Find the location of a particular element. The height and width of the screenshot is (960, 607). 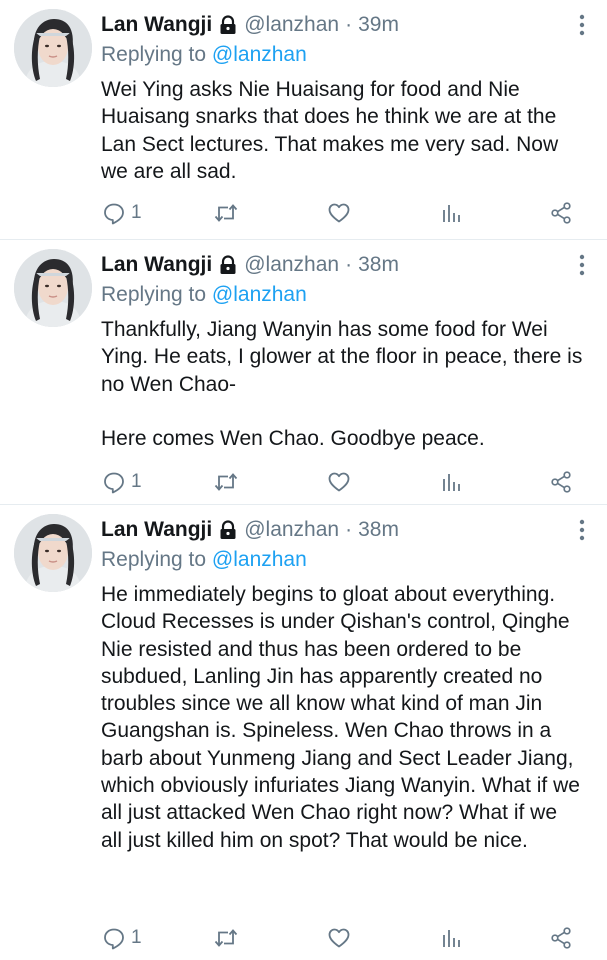

timestamp: 39m is located at coordinates (378, 25).